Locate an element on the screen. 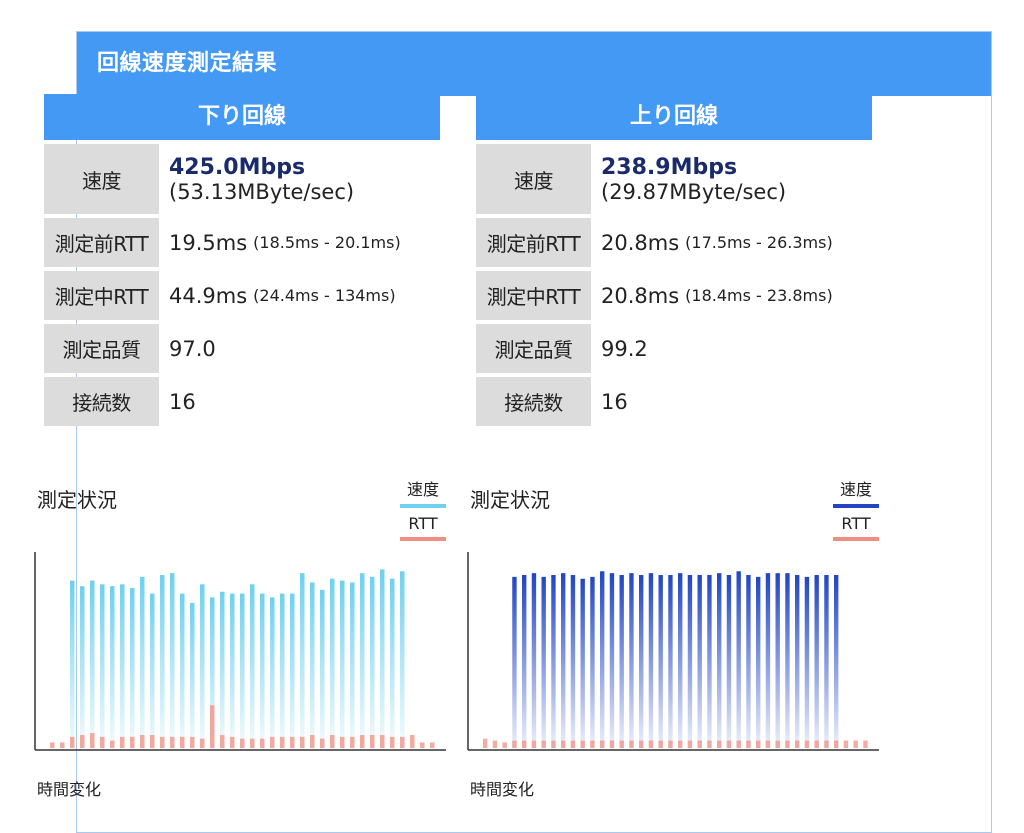 This screenshot has height=833, width=1024. upload-speed-mbytes: (29.87MByte/sec) is located at coordinates (694, 191).